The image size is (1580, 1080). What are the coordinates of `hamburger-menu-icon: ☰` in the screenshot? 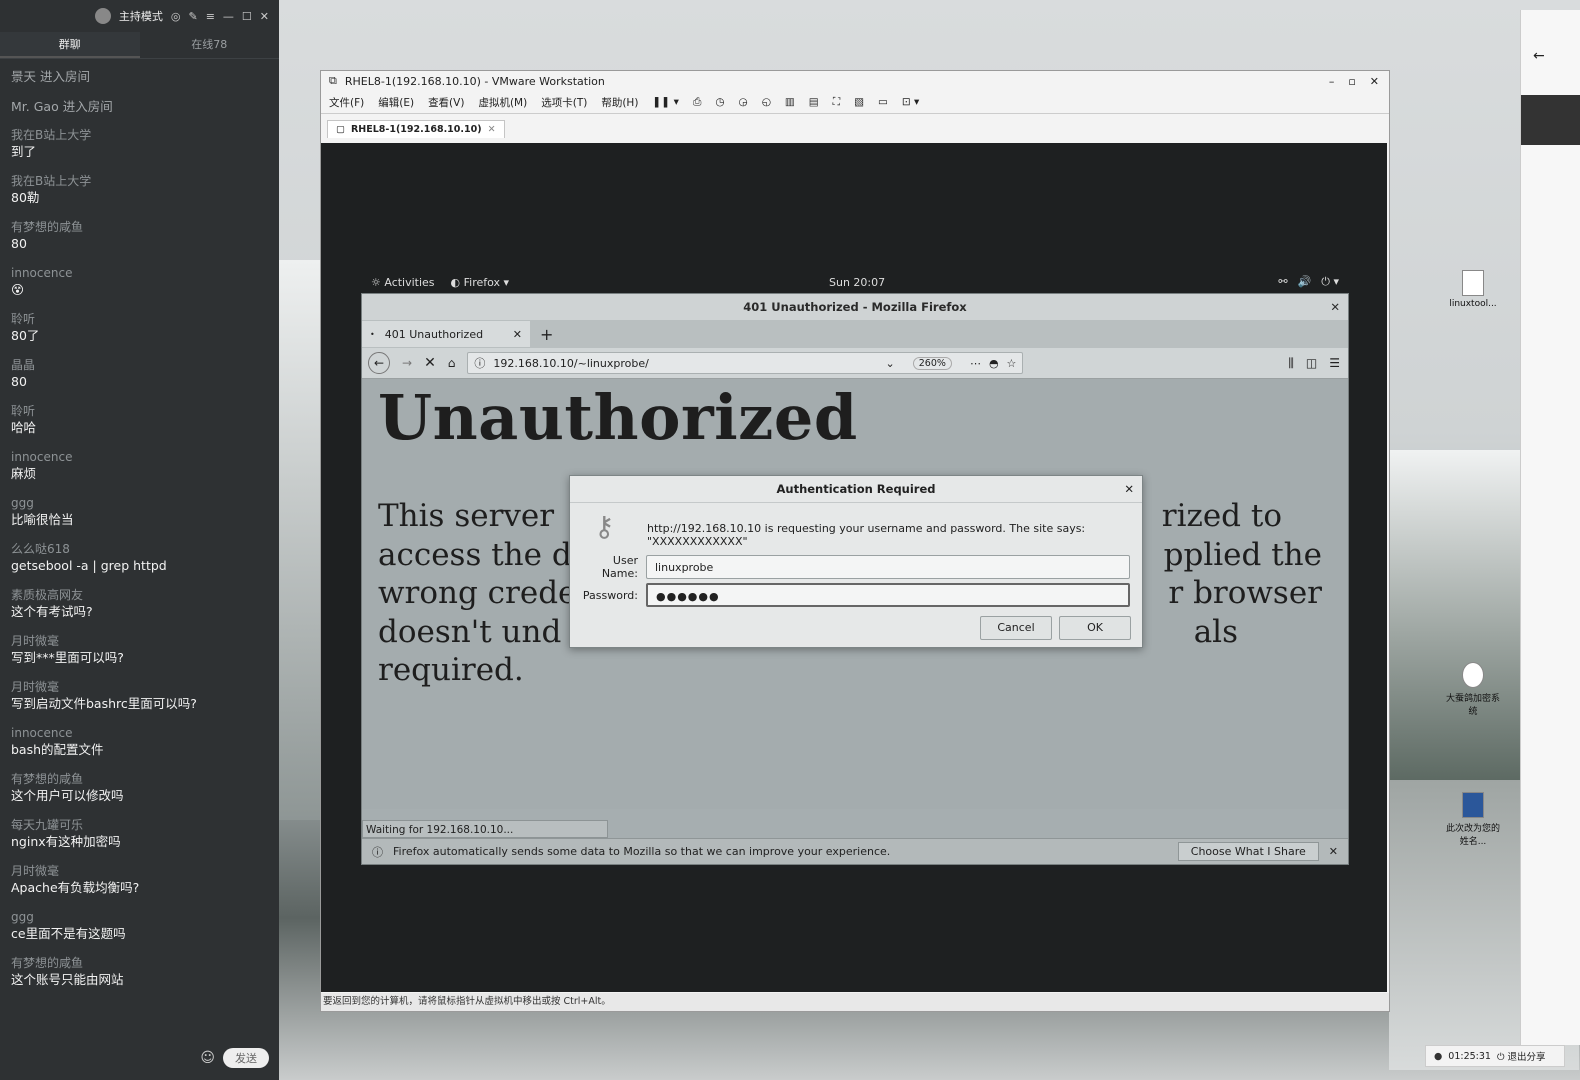 It's located at (1334, 363).